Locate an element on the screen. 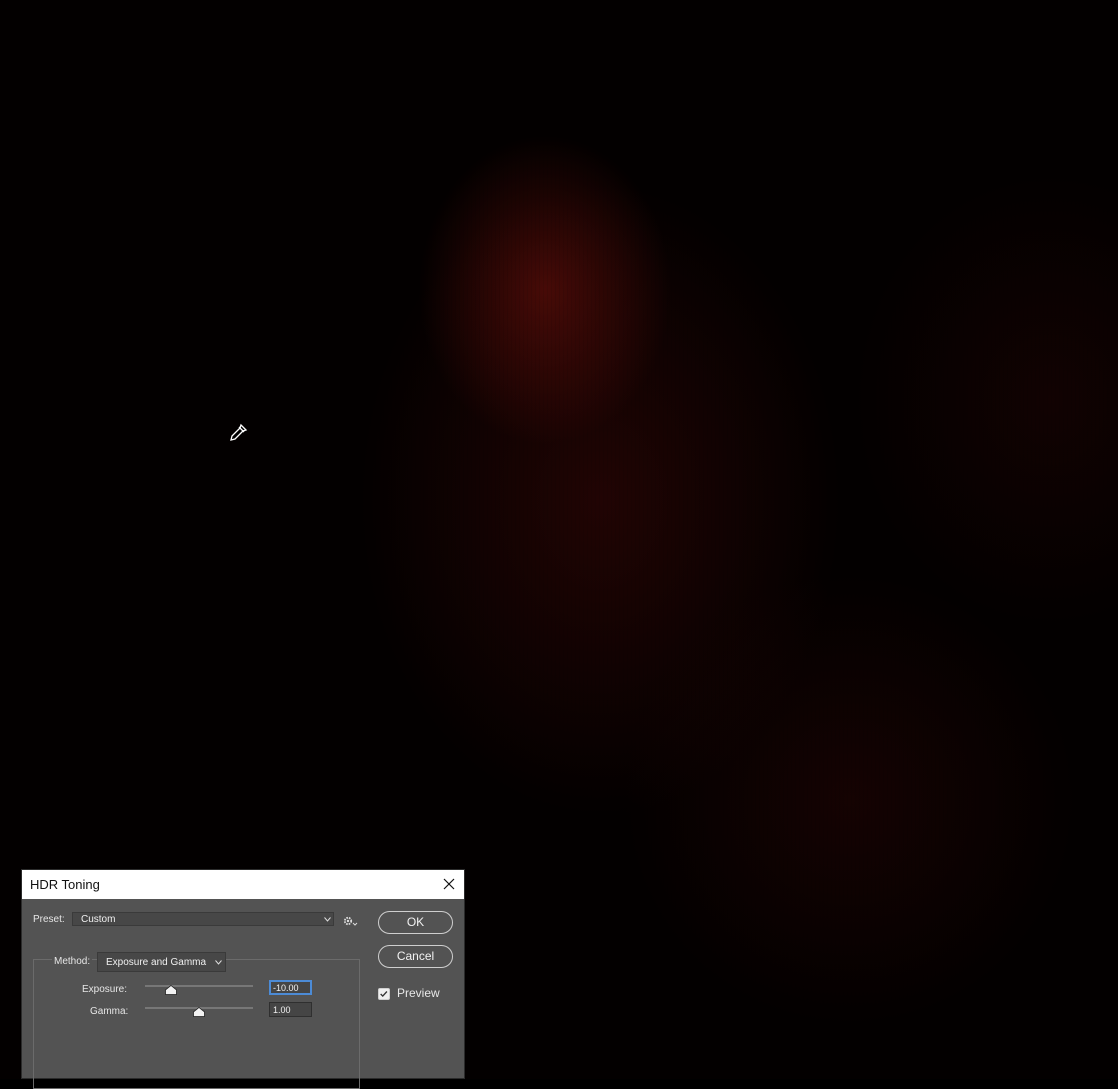  dialog-title: HDR Toning is located at coordinates (65, 884).